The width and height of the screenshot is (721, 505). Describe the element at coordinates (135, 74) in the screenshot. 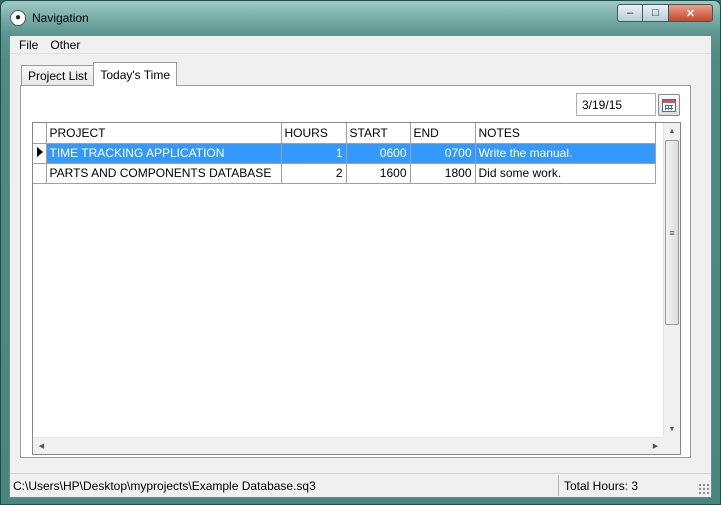

I see `tab-todays-time: Today's Time` at that location.